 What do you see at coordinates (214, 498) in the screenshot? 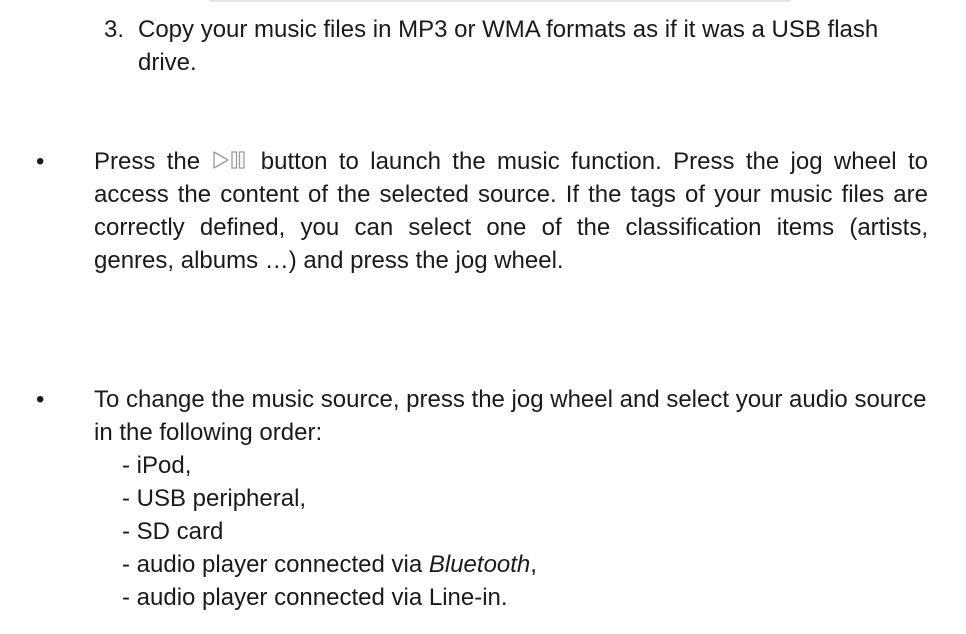
I see `list-item: - USB peripheral,` at bounding box center [214, 498].